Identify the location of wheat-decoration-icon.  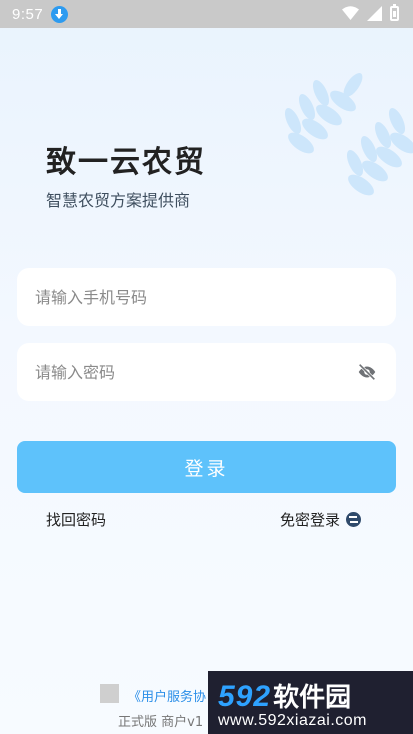
(348, 134).